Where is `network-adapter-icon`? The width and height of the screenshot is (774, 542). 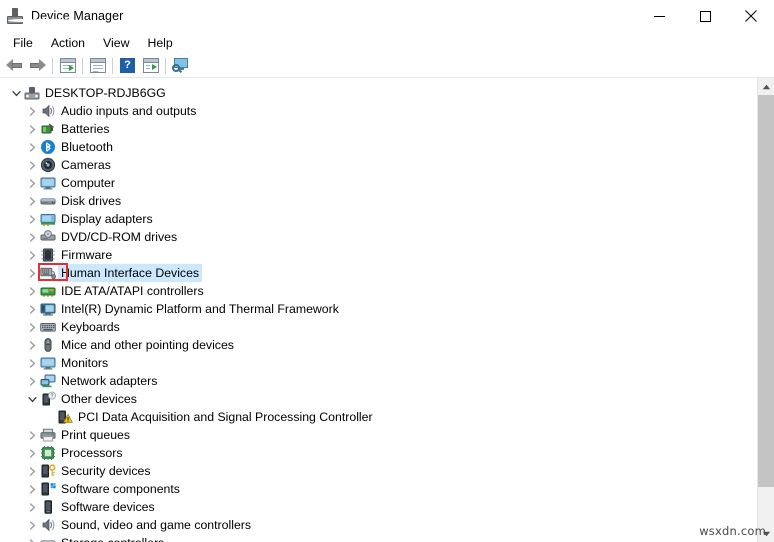 network-adapter-icon is located at coordinates (48, 381).